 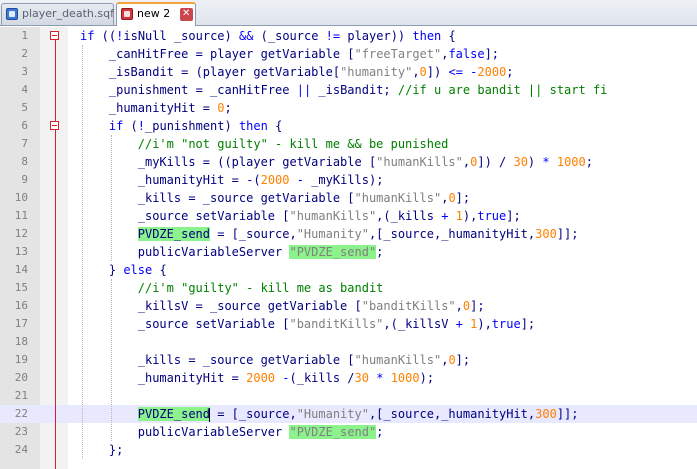 I want to click on tab-new-2: new 2 ✕, so click(x=156, y=14).